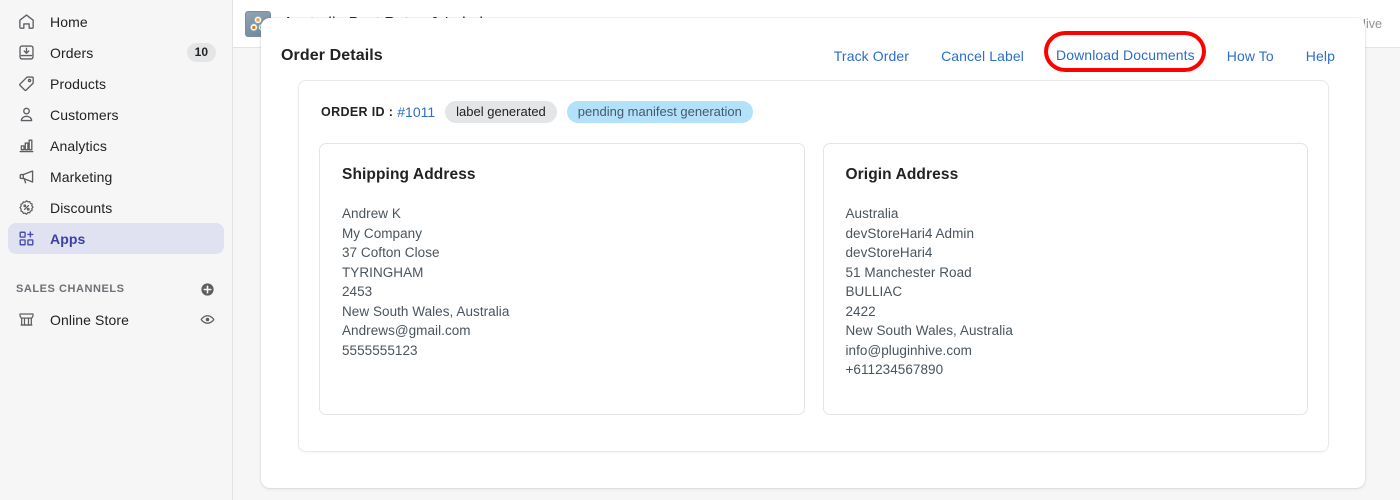  What do you see at coordinates (357, 112) in the screenshot?
I see `order-id-label: ORDER ID :` at bounding box center [357, 112].